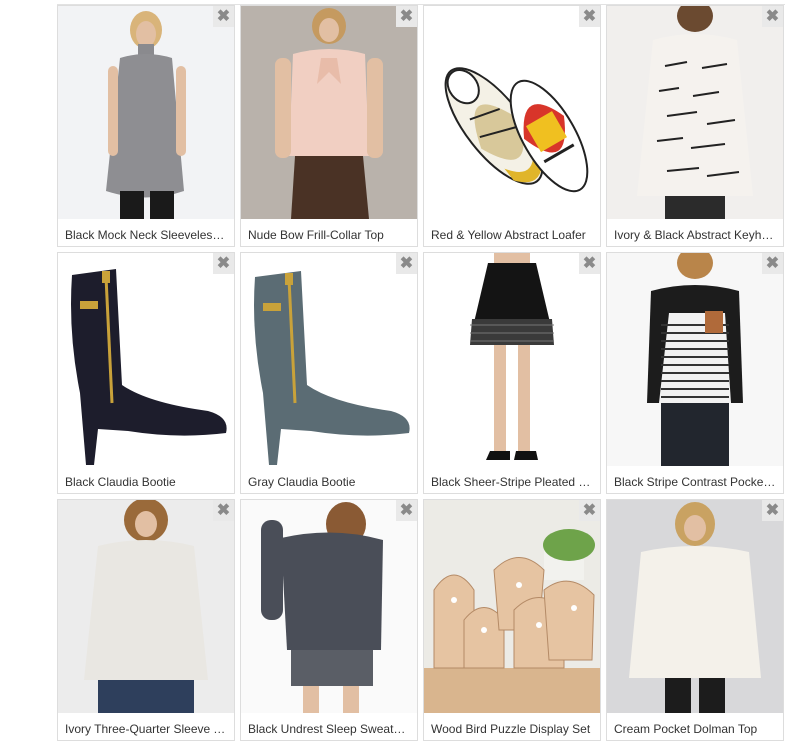 This screenshot has width=800, height=750. What do you see at coordinates (512, 235) in the screenshot?
I see `product-title: Red & Yellow Abstract Loafer` at bounding box center [512, 235].